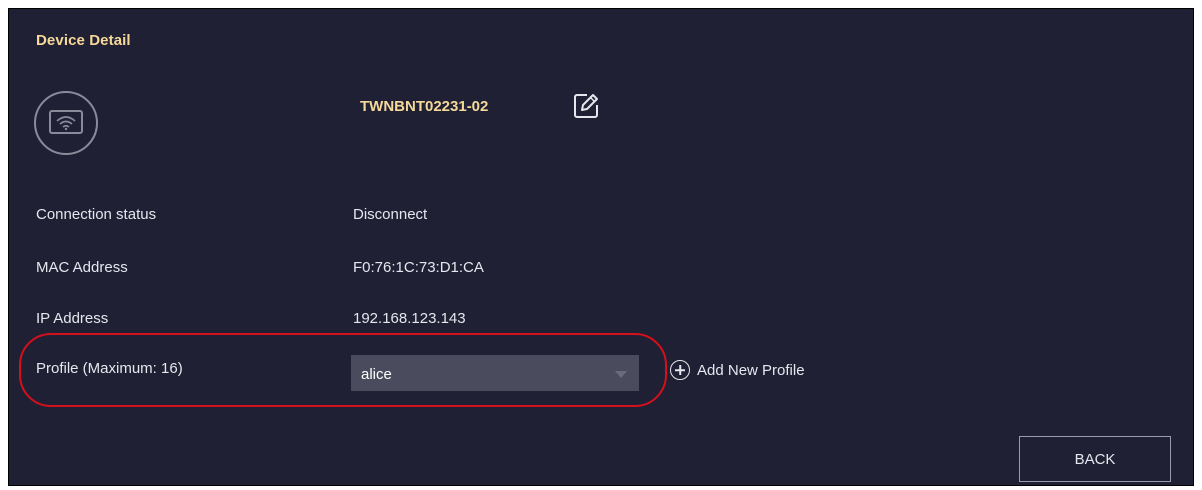 This screenshot has width=1202, height=490. What do you see at coordinates (82, 267) in the screenshot?
I see `mac-address-label: MAC Address` at bounding box center [82, 267].